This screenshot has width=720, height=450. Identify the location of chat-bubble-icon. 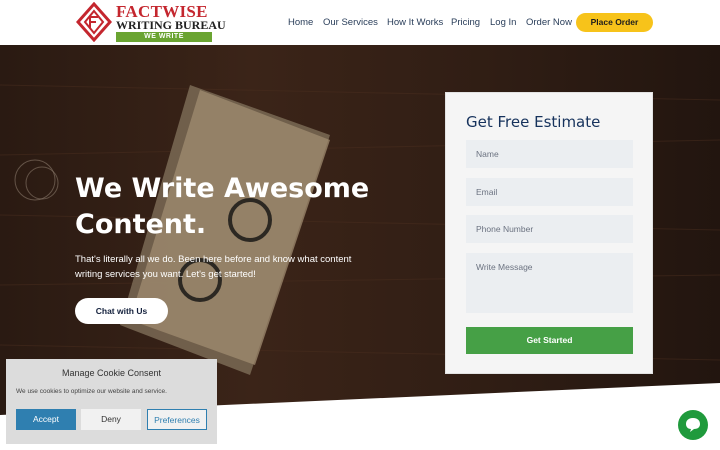
(693, 425).